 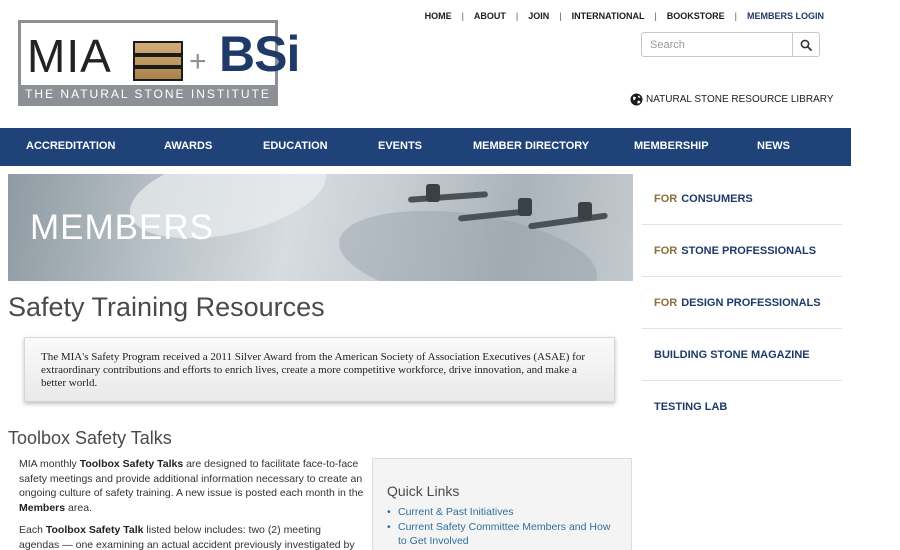 What do you see at coordinates (90, 438) in the screenshot?
I see `section-title: Toolbox Safety Talks` at bounding box center [90, 438].